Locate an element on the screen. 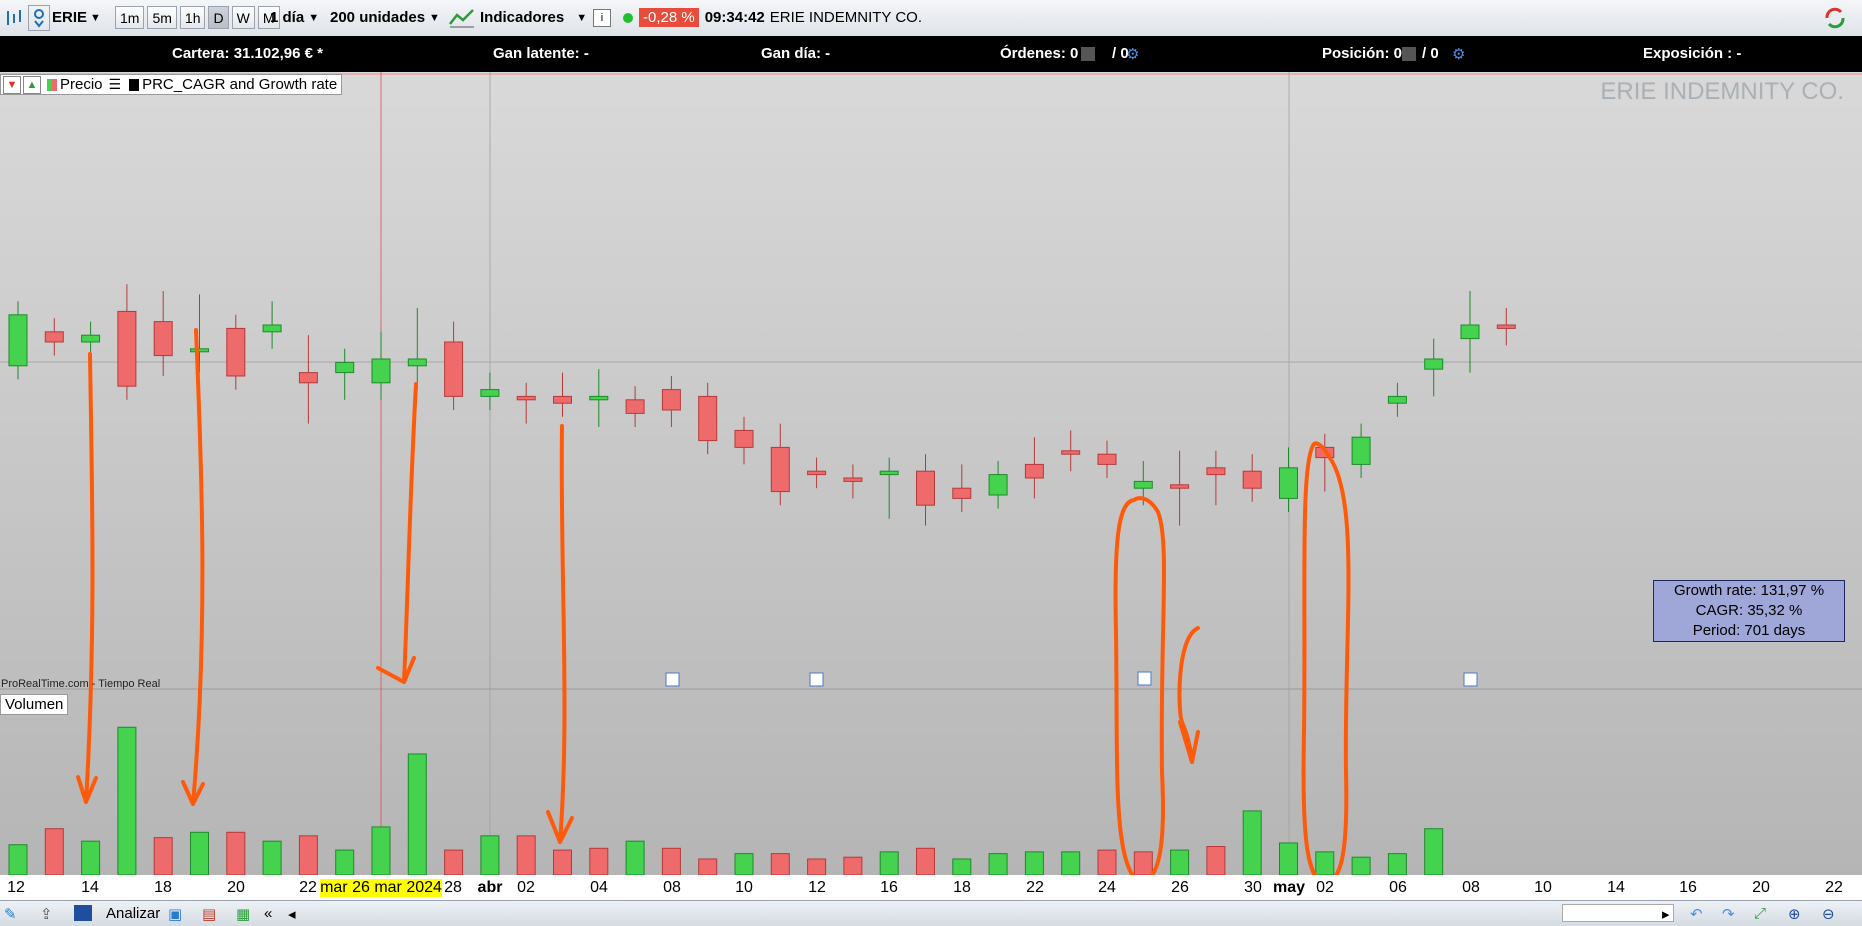  x-tick: 10 is located at coordinates (1543, 887).